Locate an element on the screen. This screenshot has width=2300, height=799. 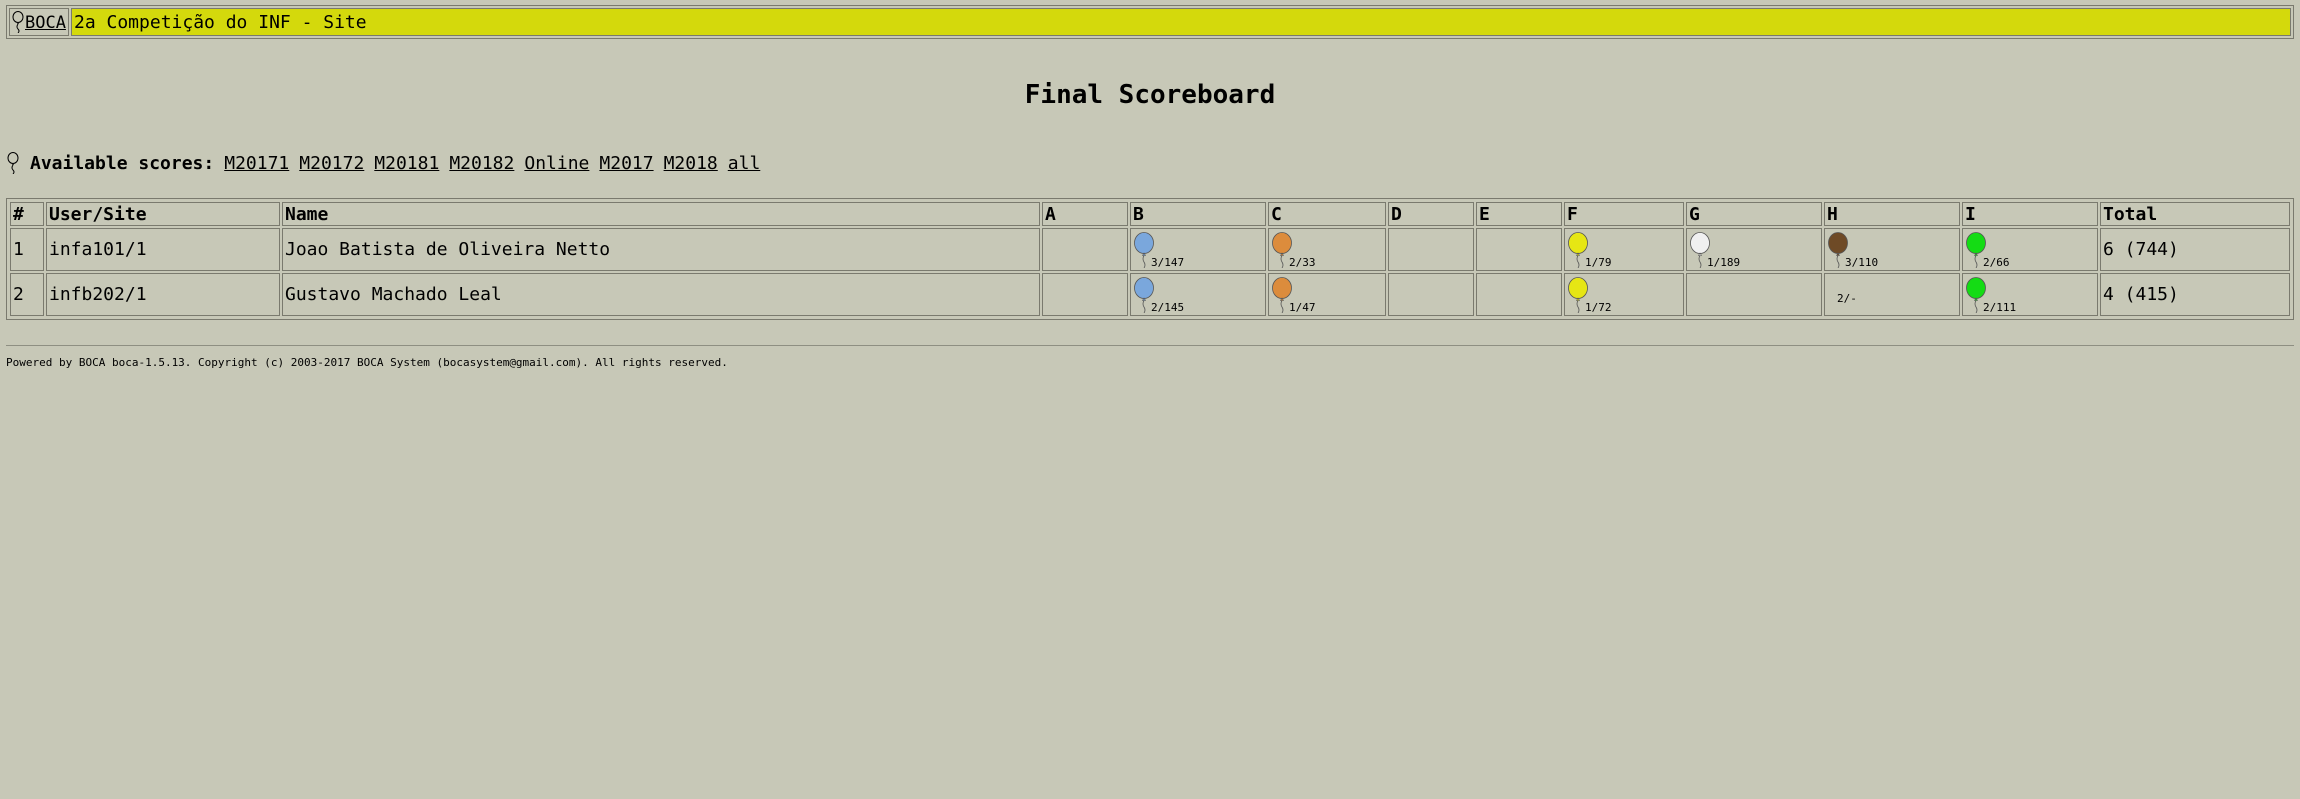
contest-title: 2a Competição do INF - Site is located at coordinates (1181, 22).